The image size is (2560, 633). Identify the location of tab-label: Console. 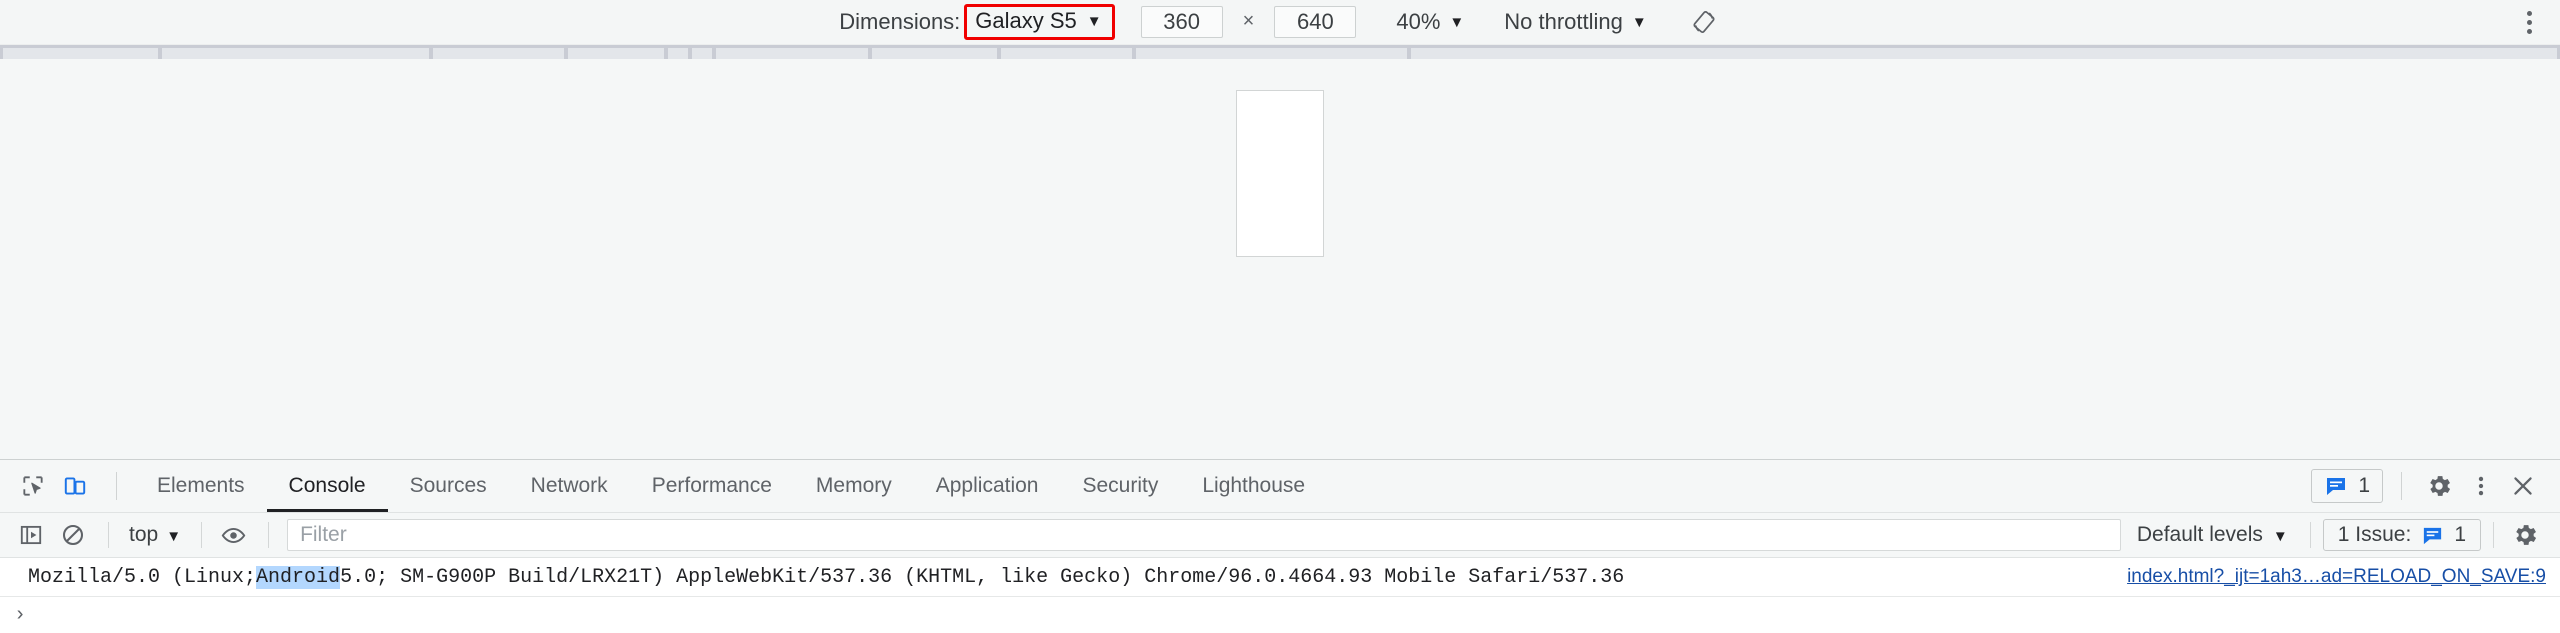
(327, 485).